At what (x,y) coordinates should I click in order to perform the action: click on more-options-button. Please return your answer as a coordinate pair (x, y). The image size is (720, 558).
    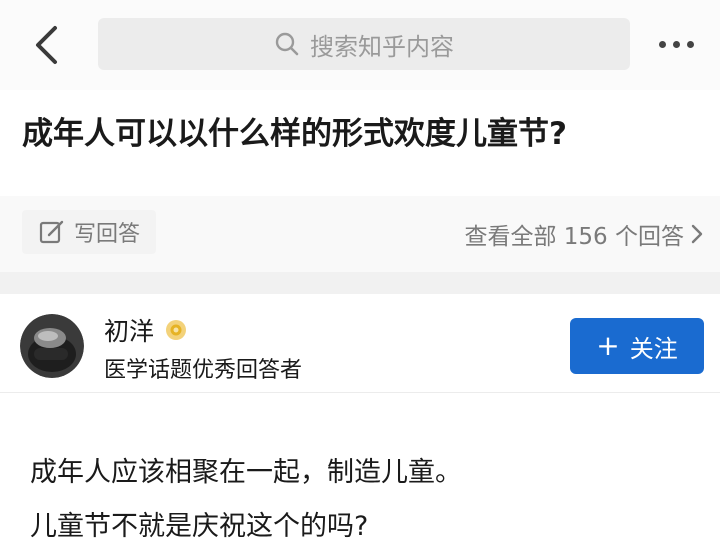
    Looking at the image, I should click on (676, 44).